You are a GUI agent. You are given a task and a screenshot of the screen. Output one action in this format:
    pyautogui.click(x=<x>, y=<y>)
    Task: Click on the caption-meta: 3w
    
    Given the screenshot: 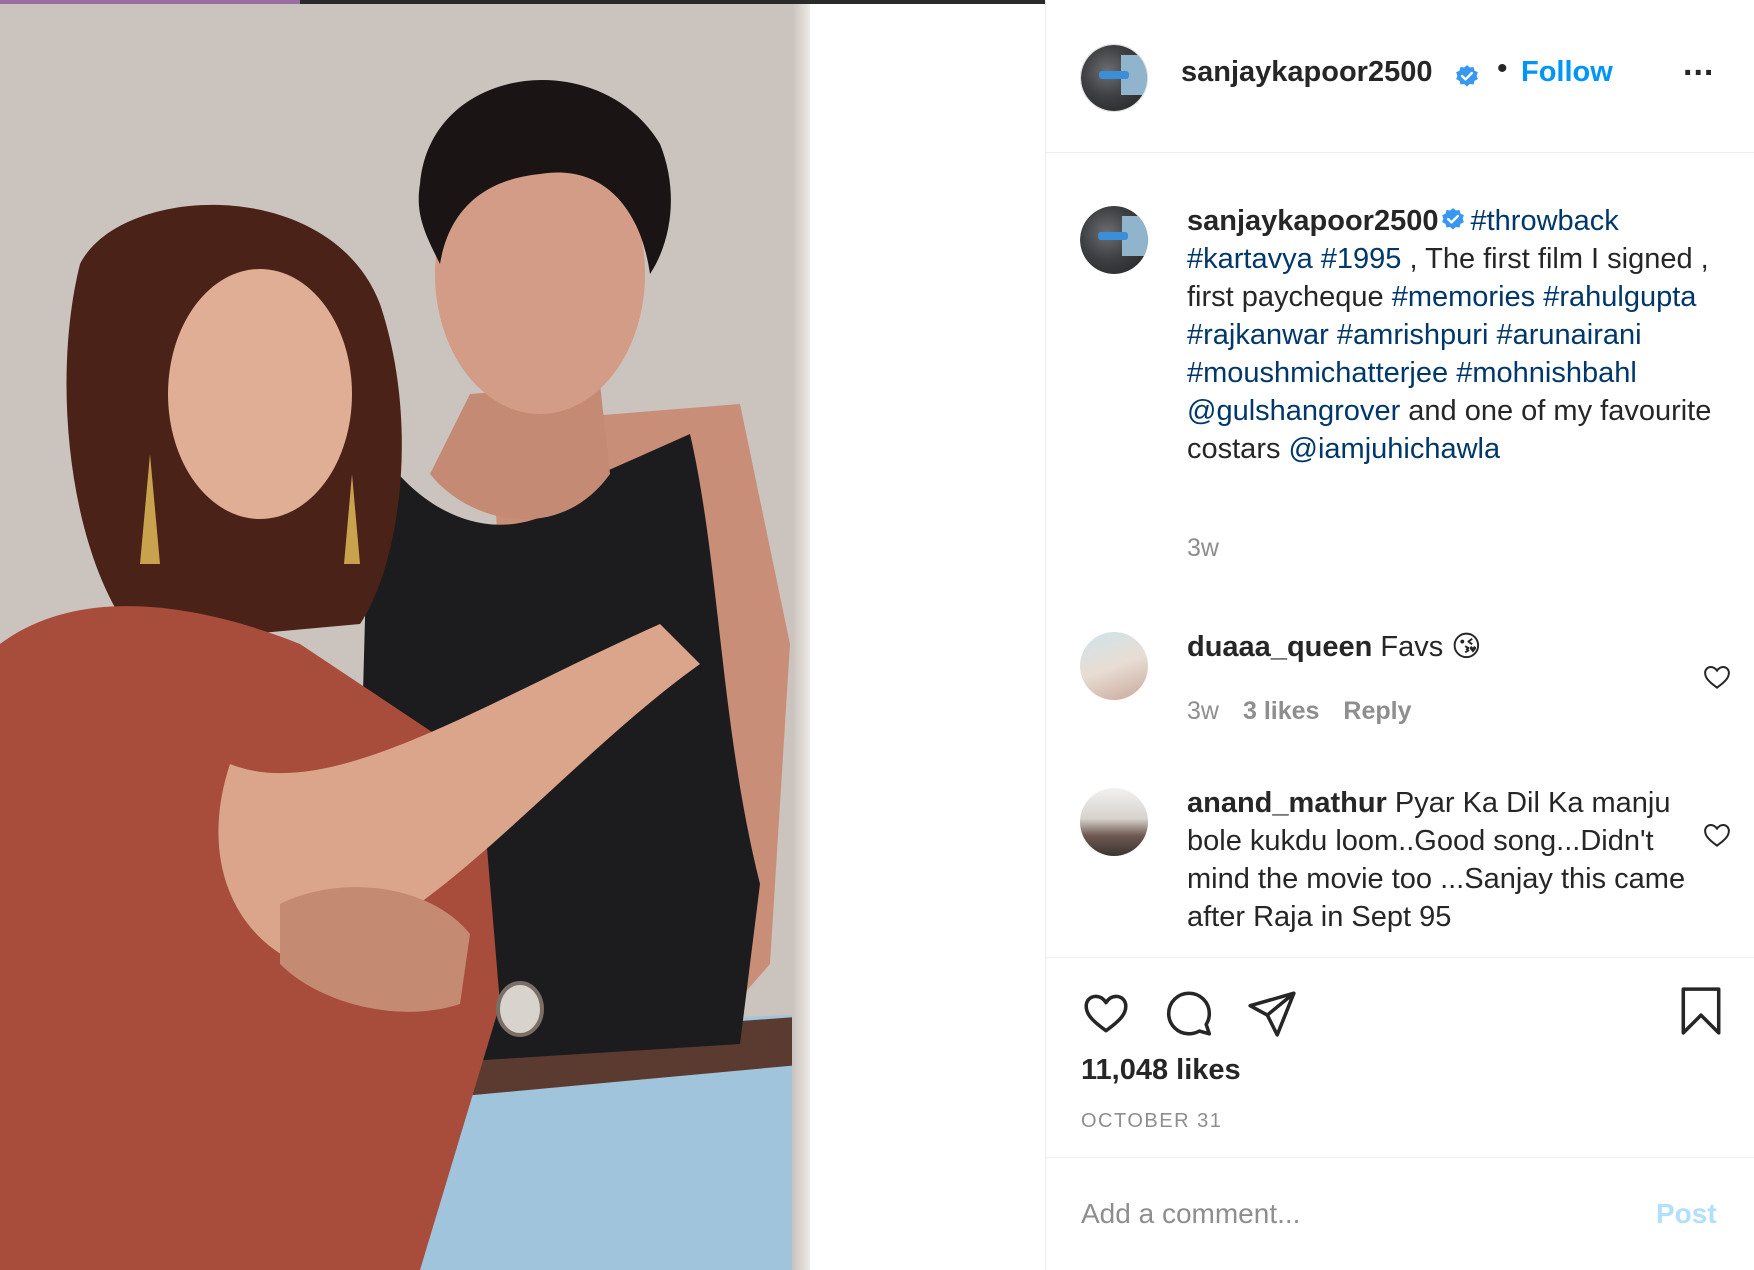 What is the action you would take?
    pyautogui.click(x=1215, y=548)
    